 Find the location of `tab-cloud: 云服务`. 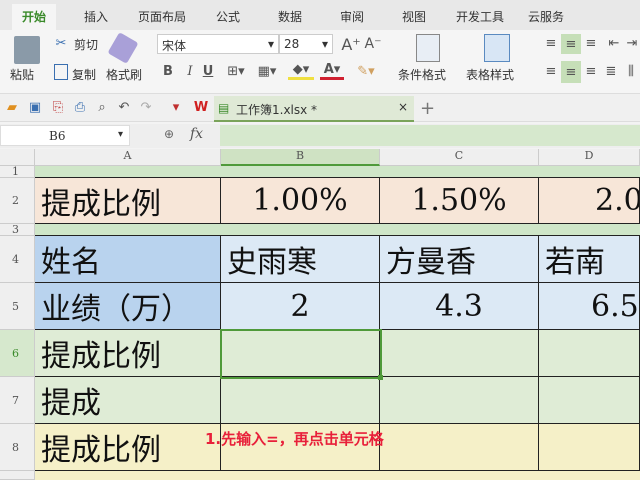

tab-cloud: 云服务 is located at coordinates (546, 16).